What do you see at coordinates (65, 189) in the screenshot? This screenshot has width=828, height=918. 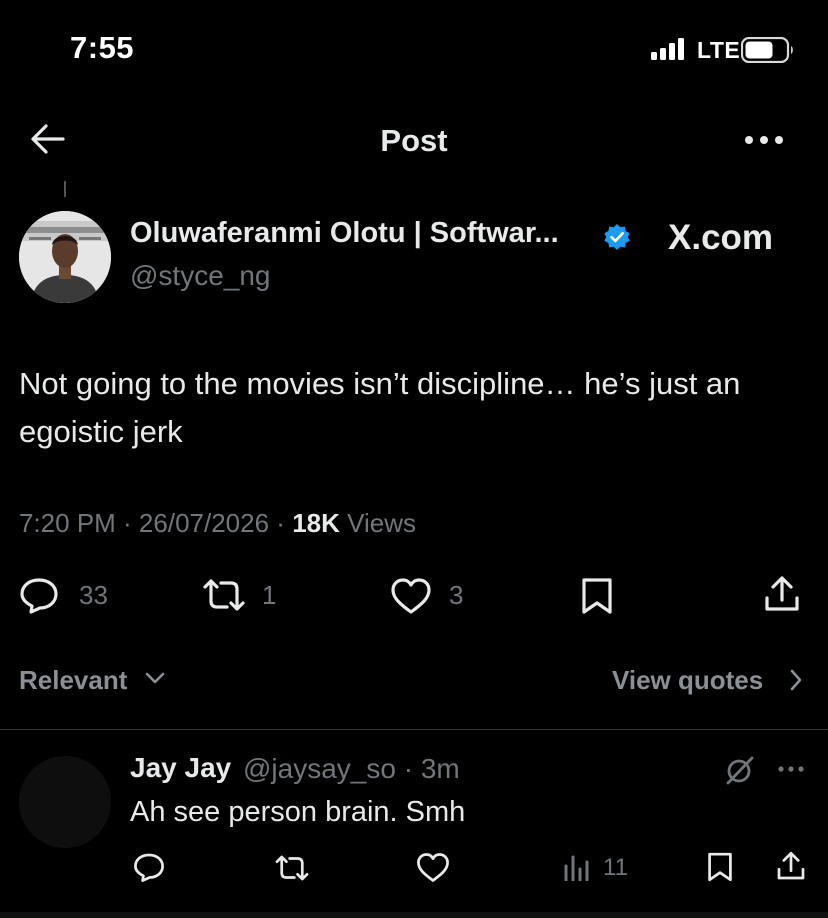 I see `thread-connector` at bounding box center [65, 189].